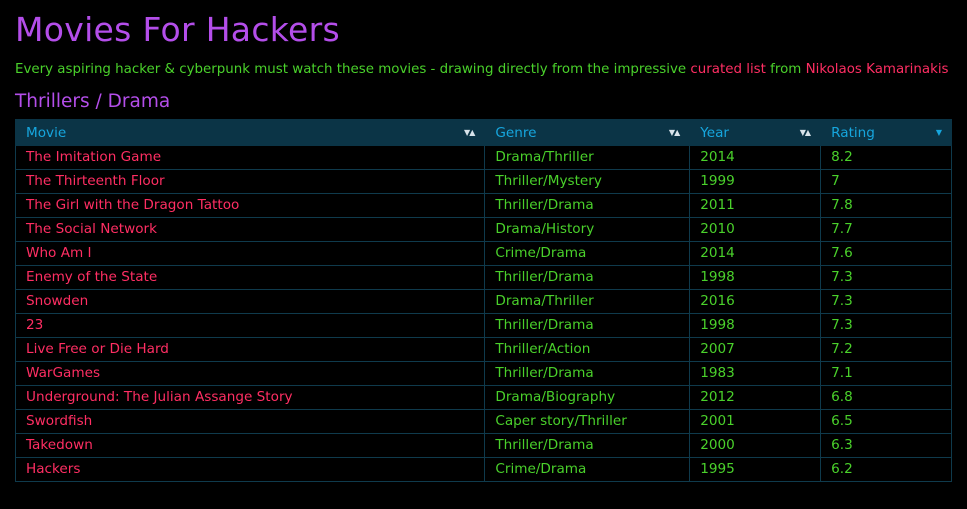 This screenshot has height=509, width=967. I want to click on intro-from-text: from, so click(785, 69).